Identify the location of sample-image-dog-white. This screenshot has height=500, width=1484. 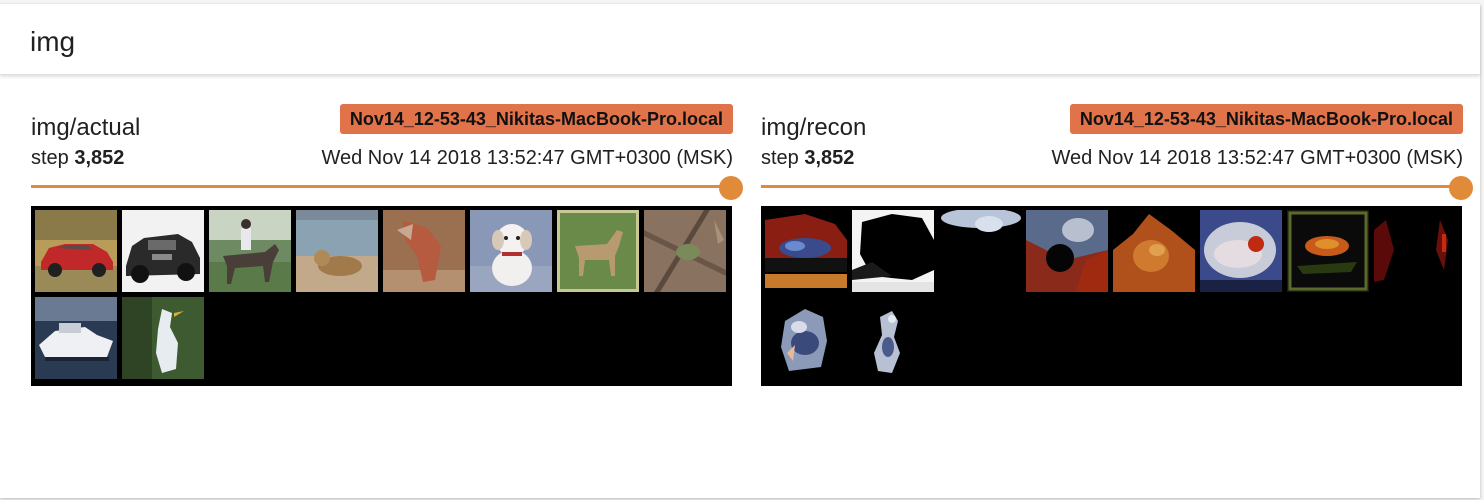
(511, 251).